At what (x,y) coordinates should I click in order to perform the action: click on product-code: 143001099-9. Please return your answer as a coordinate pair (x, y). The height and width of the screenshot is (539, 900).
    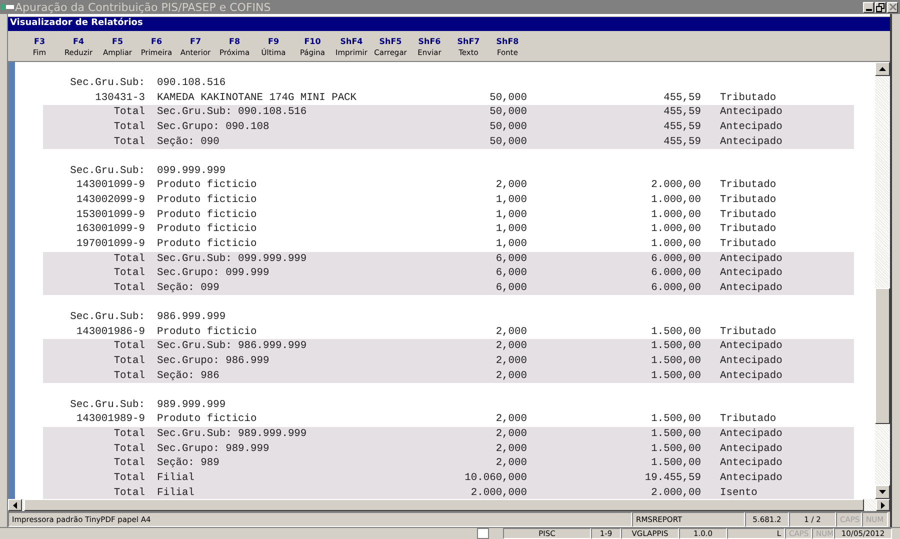
    Looking at the image, I should click on (110, 185).